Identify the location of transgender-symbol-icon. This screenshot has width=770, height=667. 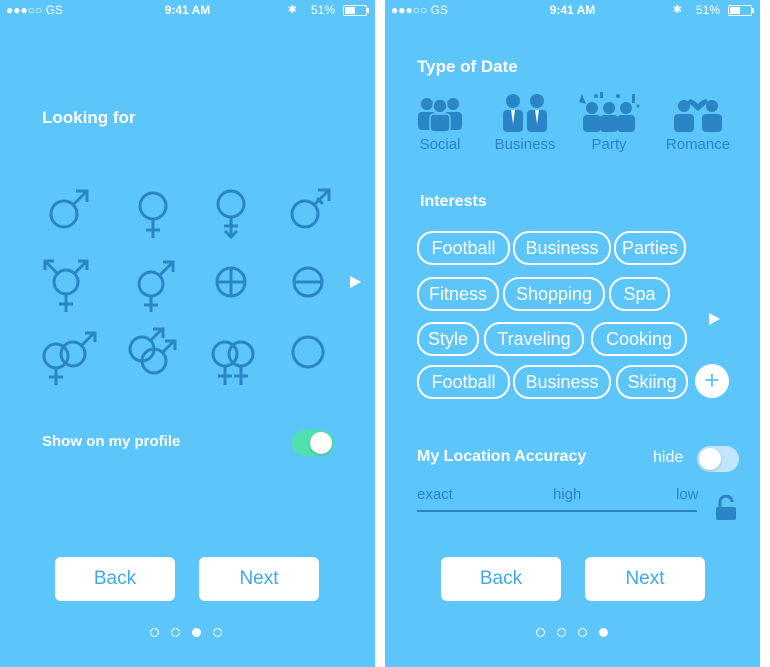
(66, 285).